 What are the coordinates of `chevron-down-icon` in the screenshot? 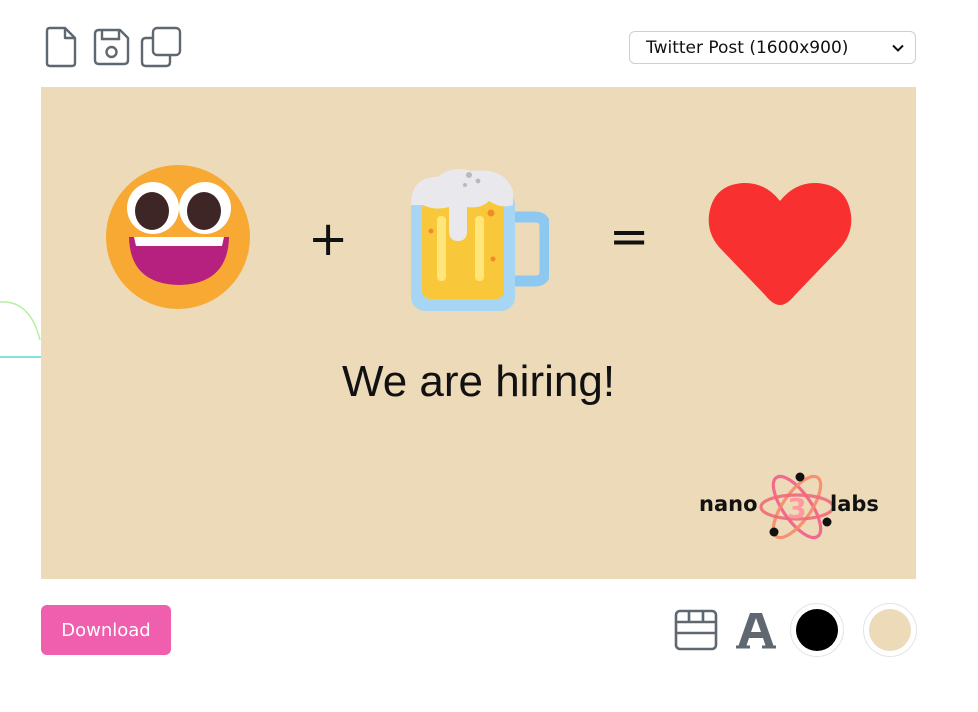 It's located at (898, 48).